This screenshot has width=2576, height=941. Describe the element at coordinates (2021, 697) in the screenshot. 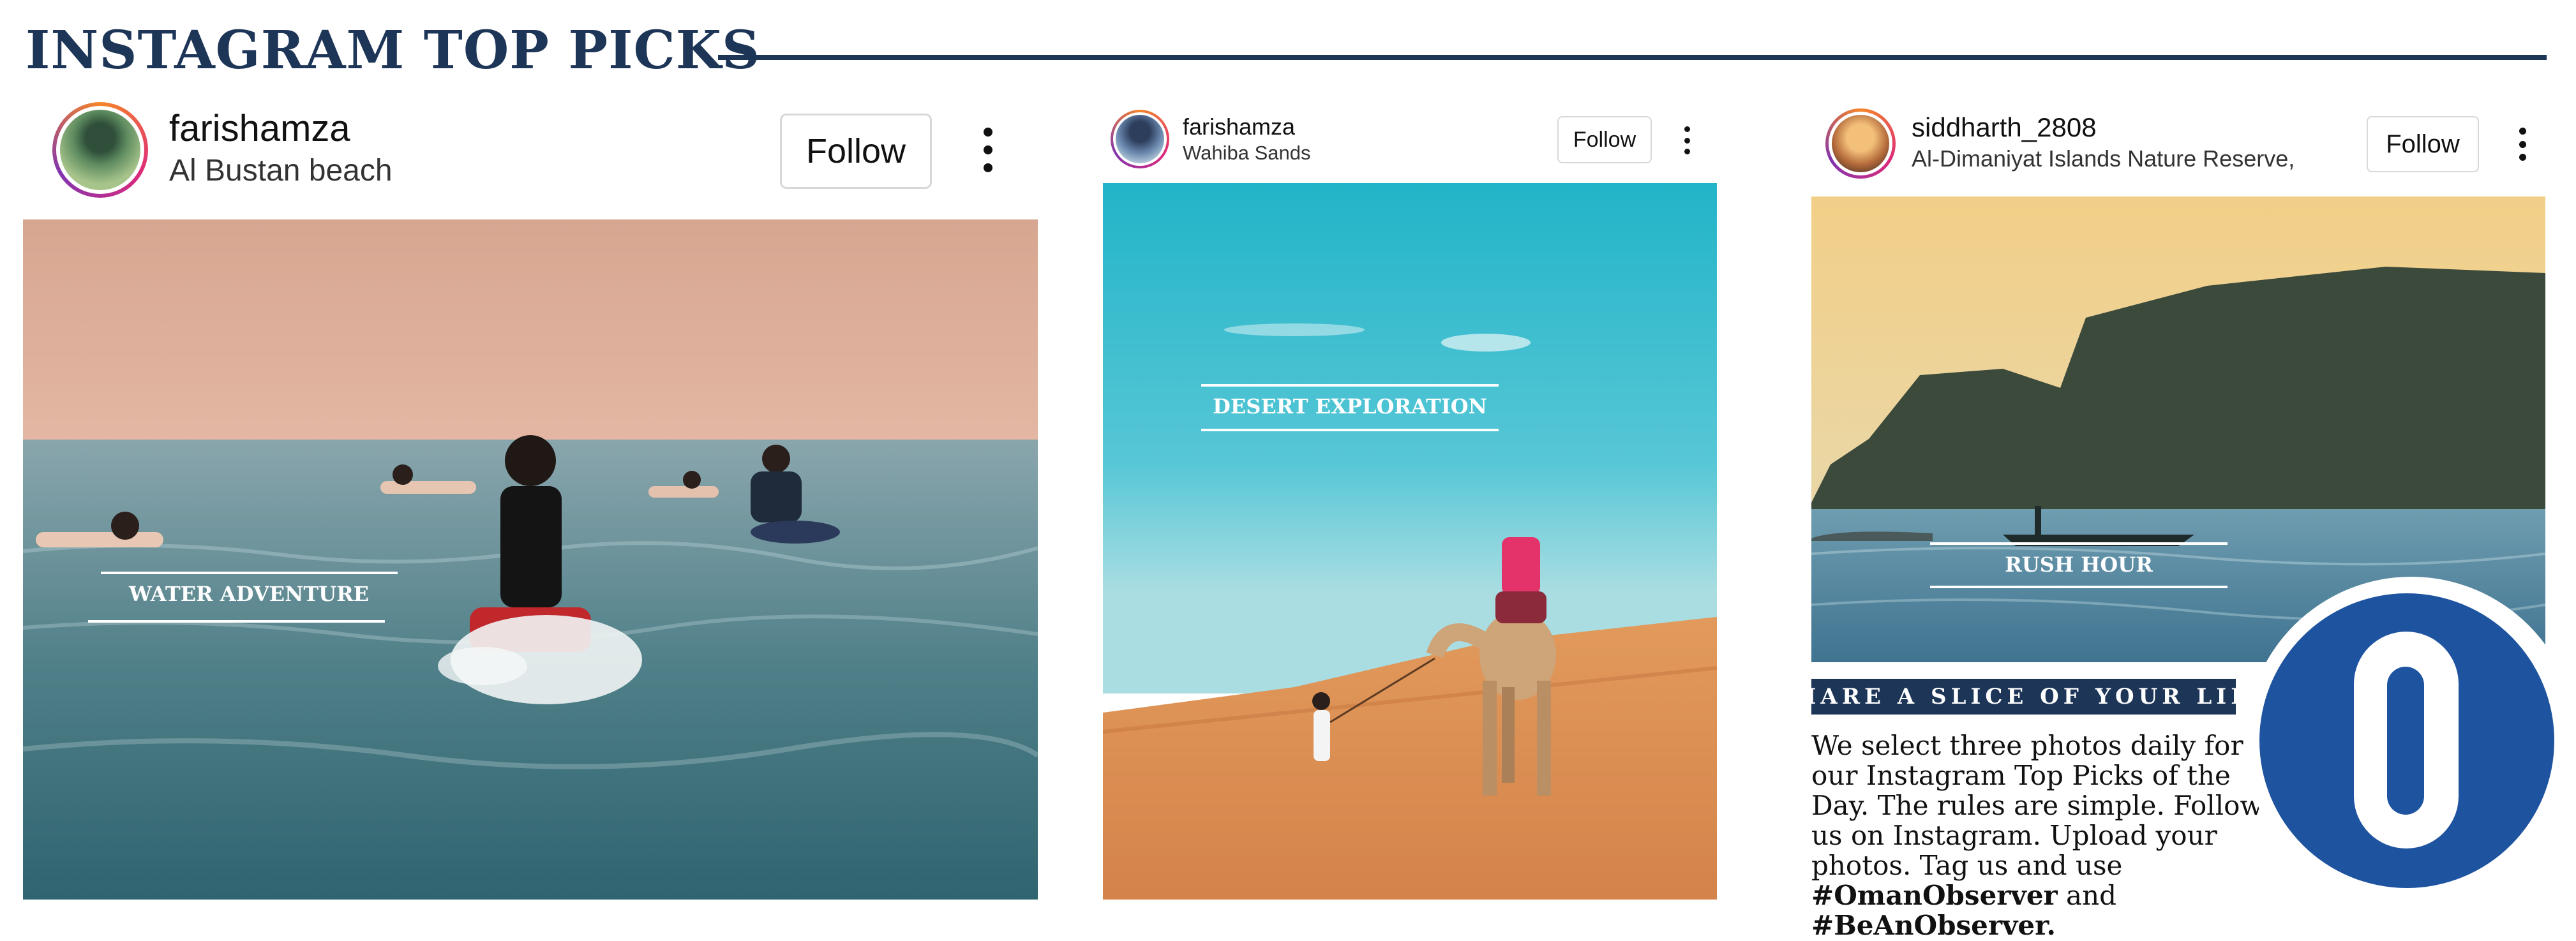

I see `share-heading: SHARE A SLICE OF YOUR LIFE` at that location.